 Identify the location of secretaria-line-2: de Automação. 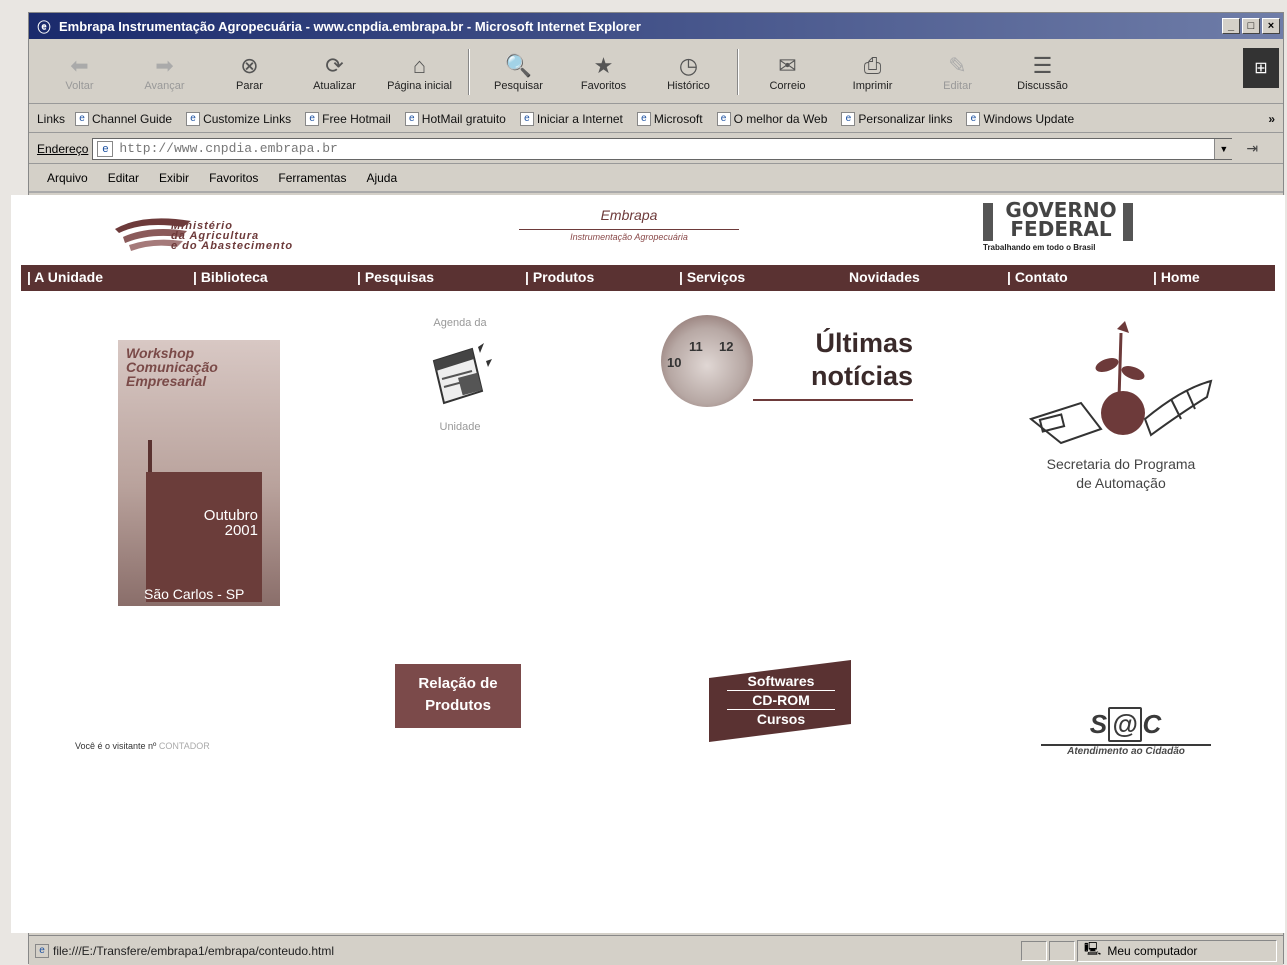
(1121, 483).